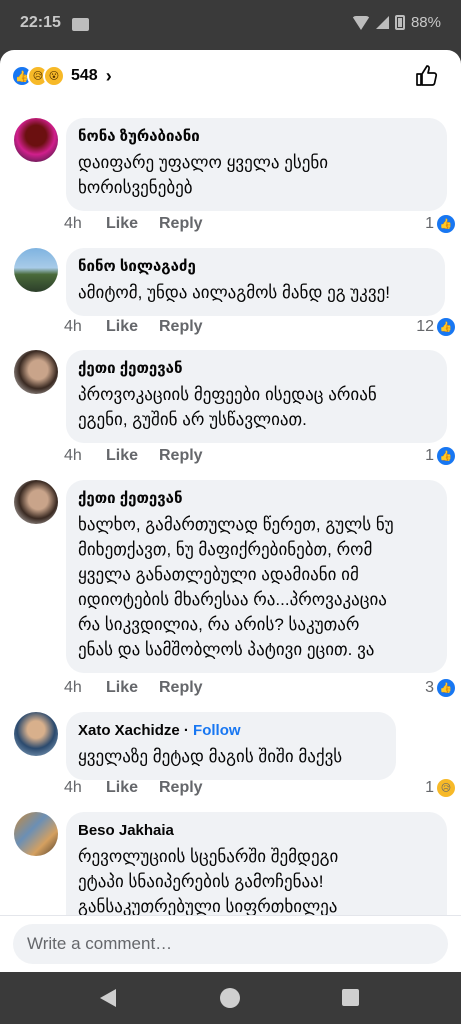 The width and height of the screenshot is (461, 1024). I want to click on comment-author: ნონა ზურაბიანი, so click(255, 137).